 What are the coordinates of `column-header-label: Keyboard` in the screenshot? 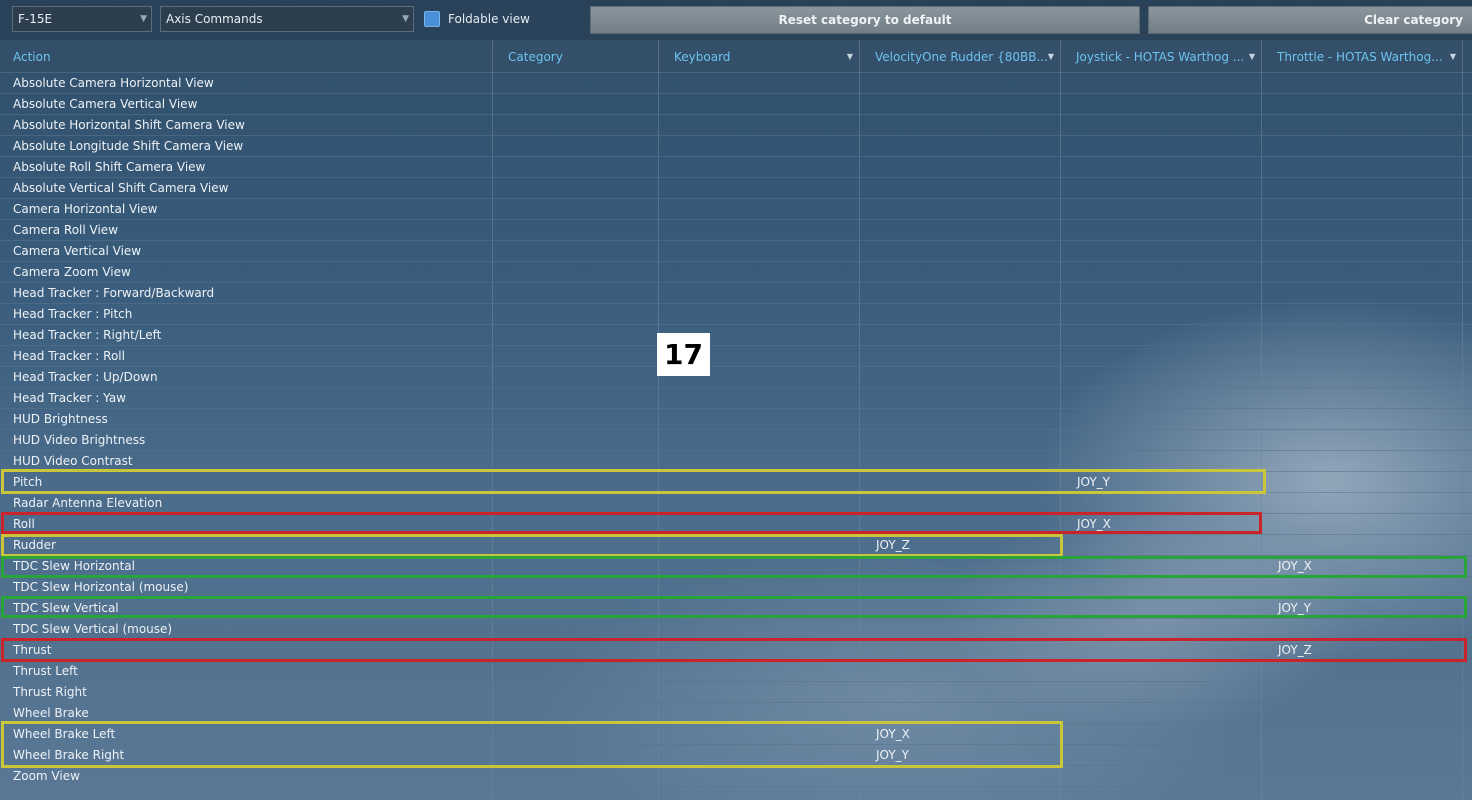 It's located at (702, 57).